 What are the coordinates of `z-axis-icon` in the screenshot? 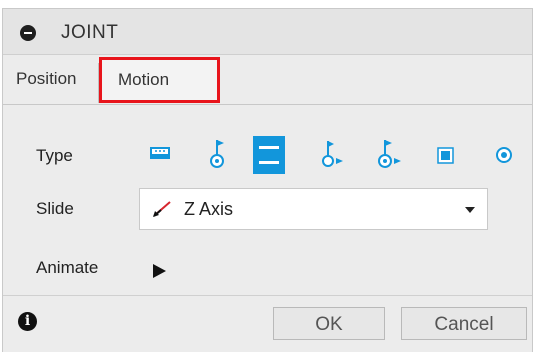 It's located at (162, 209).